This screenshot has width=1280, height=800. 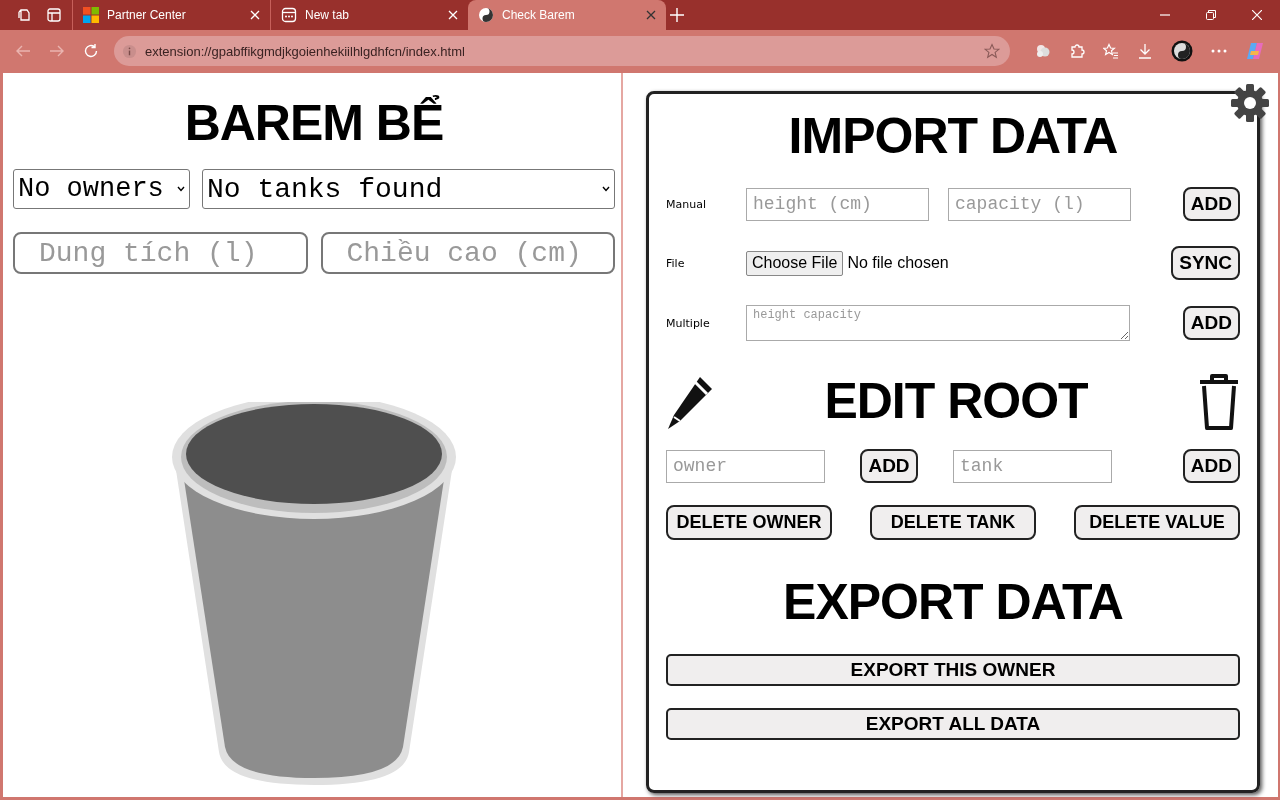 What do you see at coordinates (677, 15) in the screenshot?
I see `plus-icon` at bounding box center [677, 15].